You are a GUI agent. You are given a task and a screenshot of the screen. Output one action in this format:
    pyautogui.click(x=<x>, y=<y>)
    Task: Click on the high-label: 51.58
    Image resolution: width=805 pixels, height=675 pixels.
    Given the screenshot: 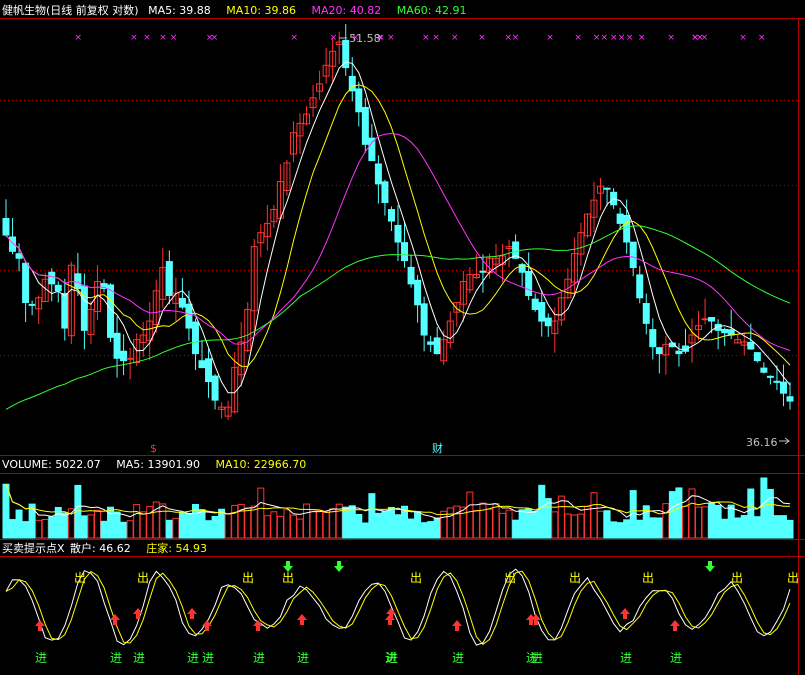 What is the action you would take?
    pyautogui.click(x=365, y=38)
    